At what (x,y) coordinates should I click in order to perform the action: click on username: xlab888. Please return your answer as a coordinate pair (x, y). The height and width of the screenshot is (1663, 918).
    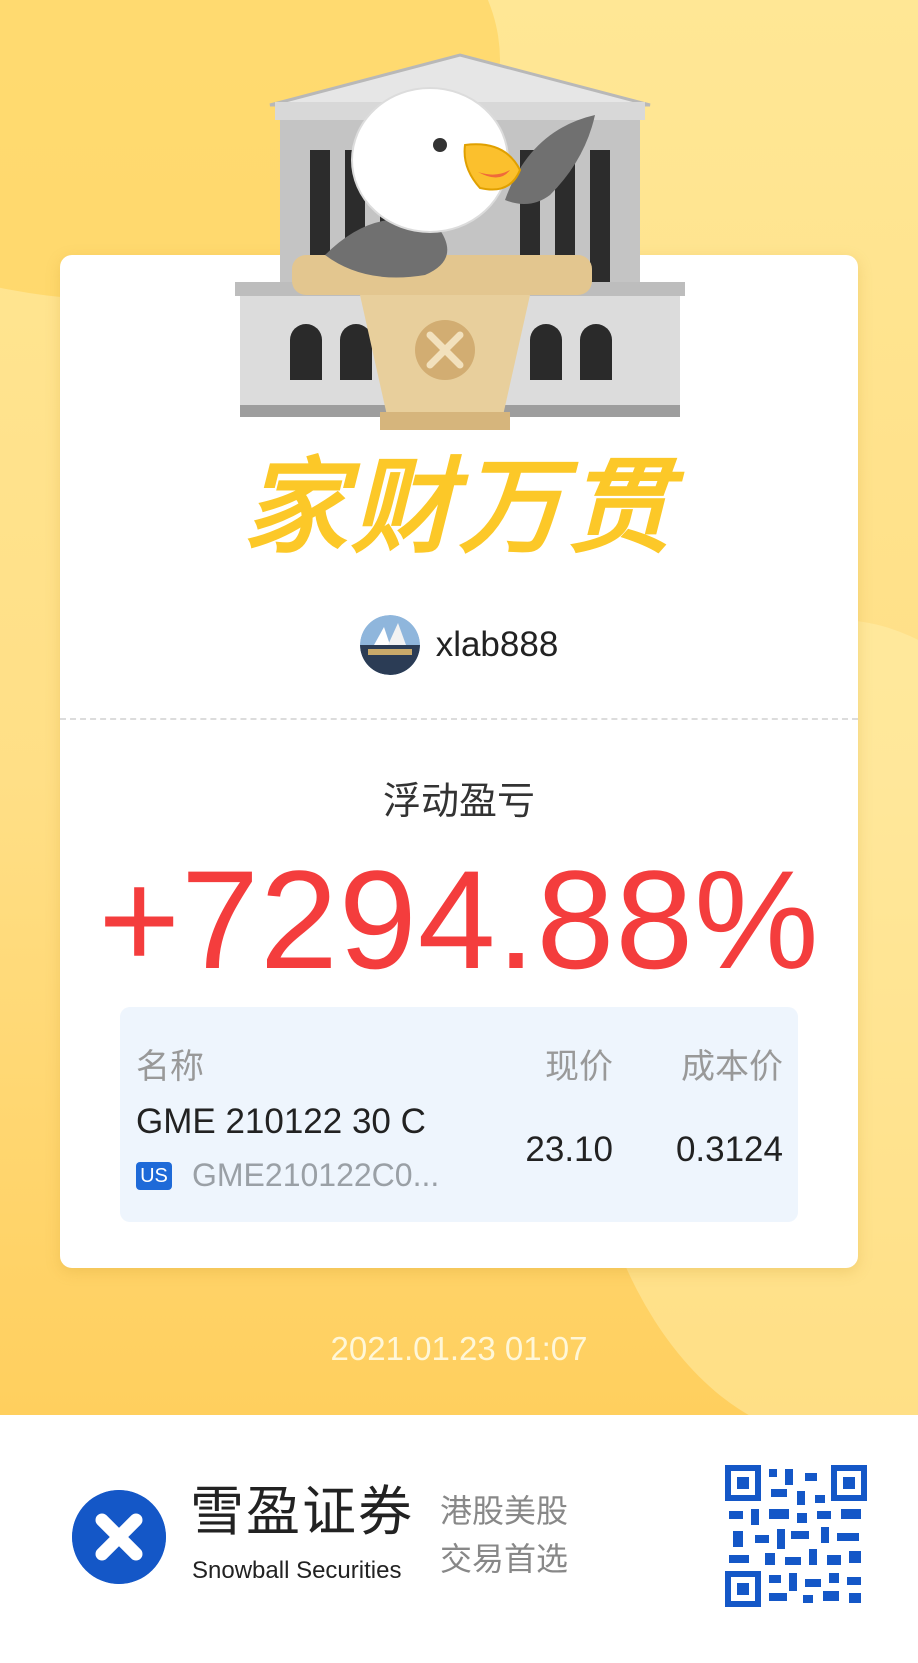
    Looking at the image, I should click on (497, 644).